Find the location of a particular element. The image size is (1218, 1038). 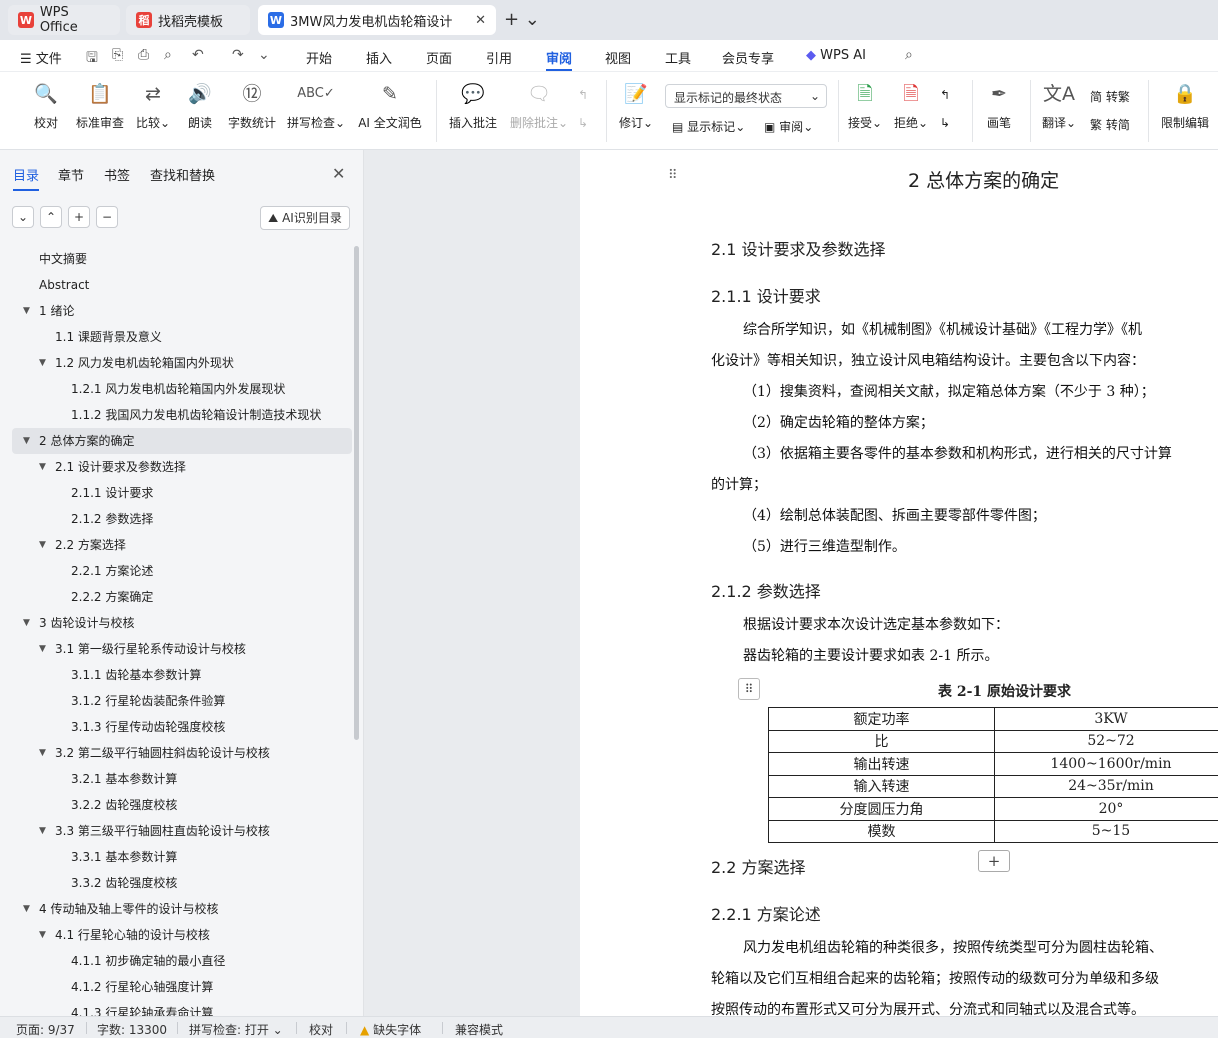

revise-button: 📝 修订⌄ is located at coordinates (636, 105).